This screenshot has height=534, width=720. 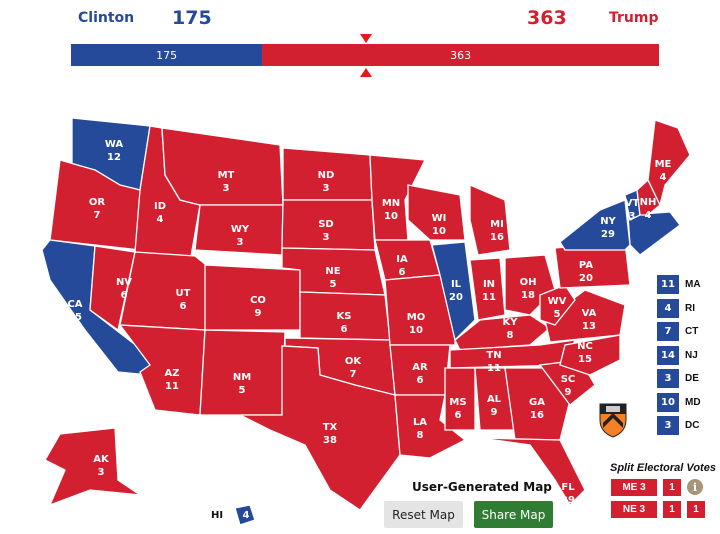 I want to click on state-votes-in: 11, so click(x=489, y=297).